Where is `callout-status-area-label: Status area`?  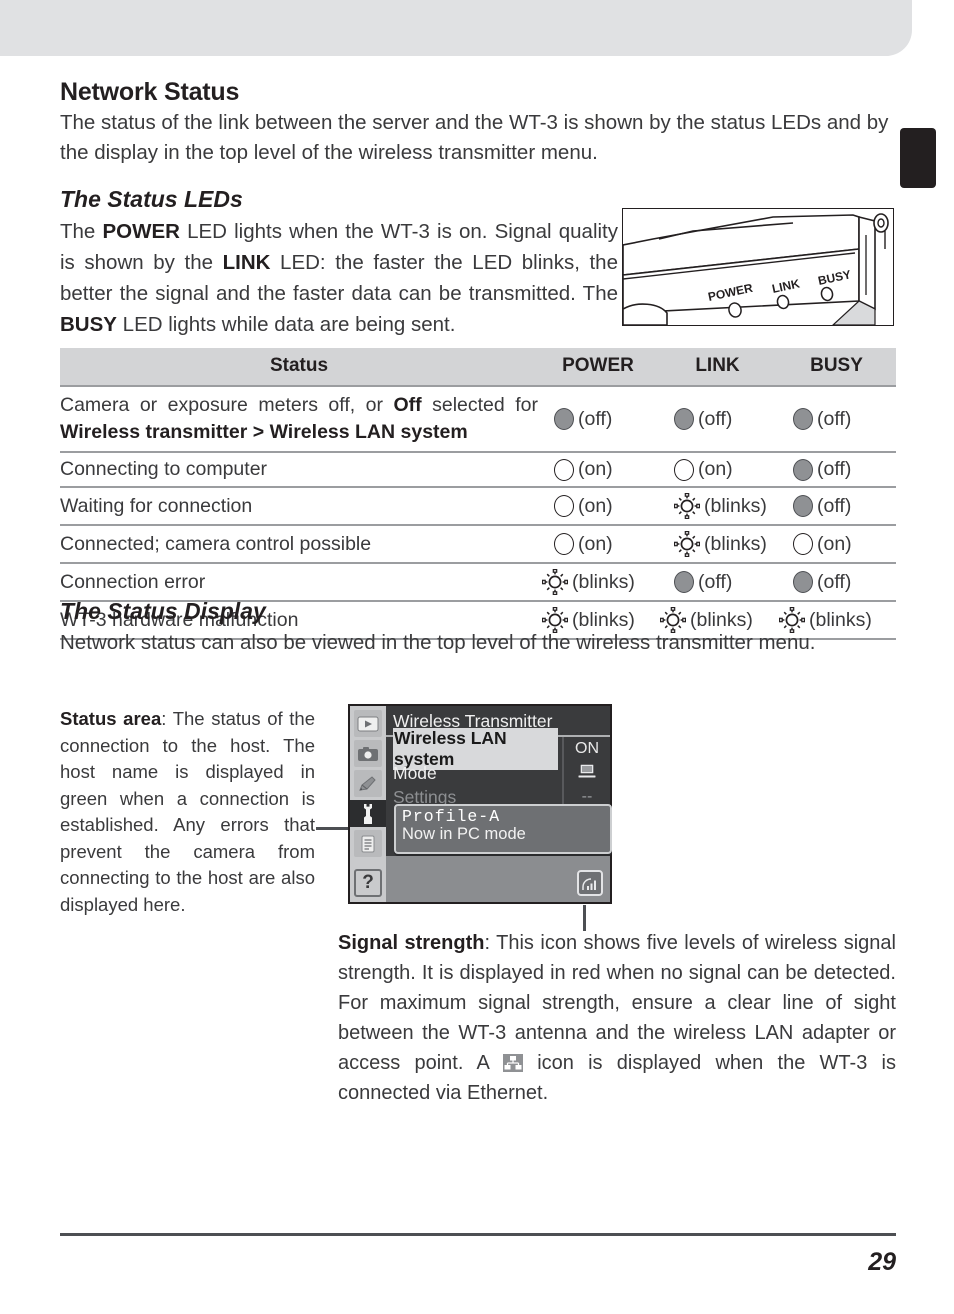 callout-status-area-label: Status area is located at coordinates (111, 718).